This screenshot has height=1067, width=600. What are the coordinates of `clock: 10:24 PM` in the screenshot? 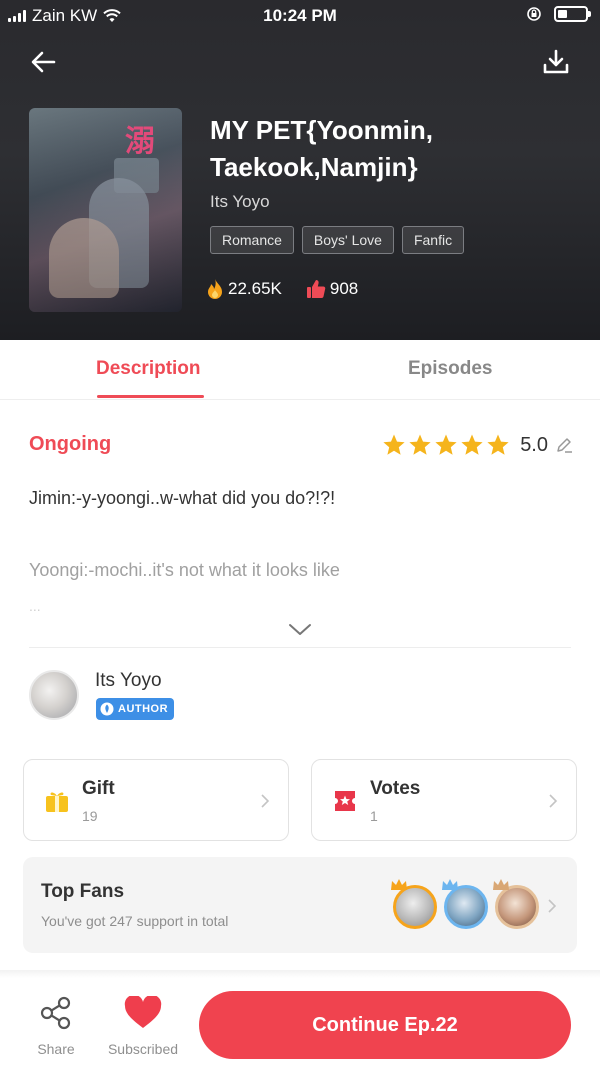 It's located at (300, 15).